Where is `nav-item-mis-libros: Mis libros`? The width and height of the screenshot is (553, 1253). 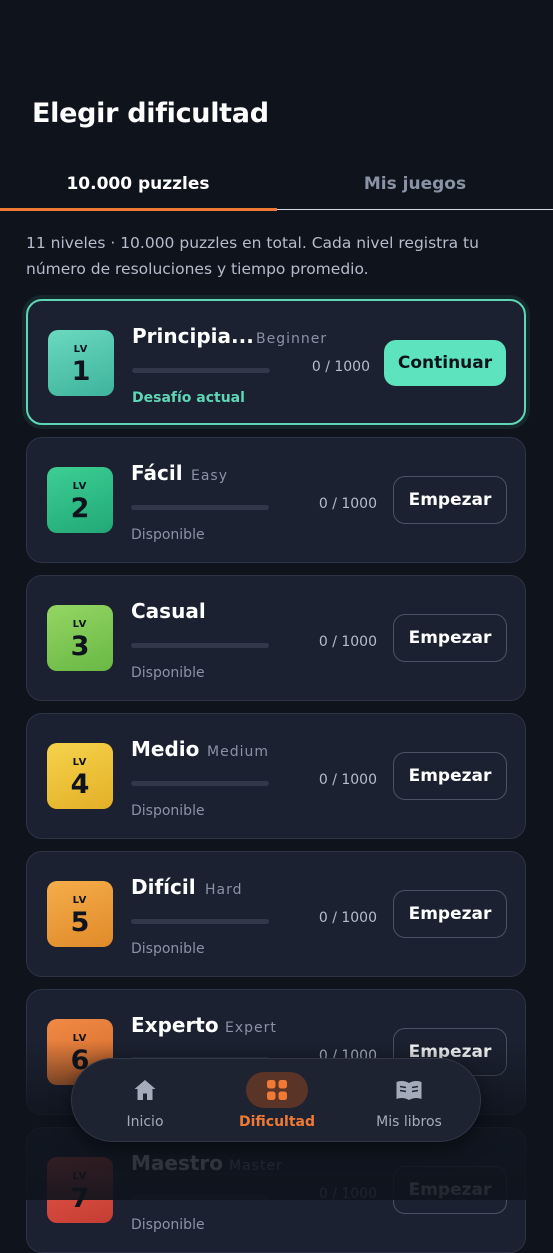 nav-item-mis-libros: Mis libros is located at coordinates (409, 1101).